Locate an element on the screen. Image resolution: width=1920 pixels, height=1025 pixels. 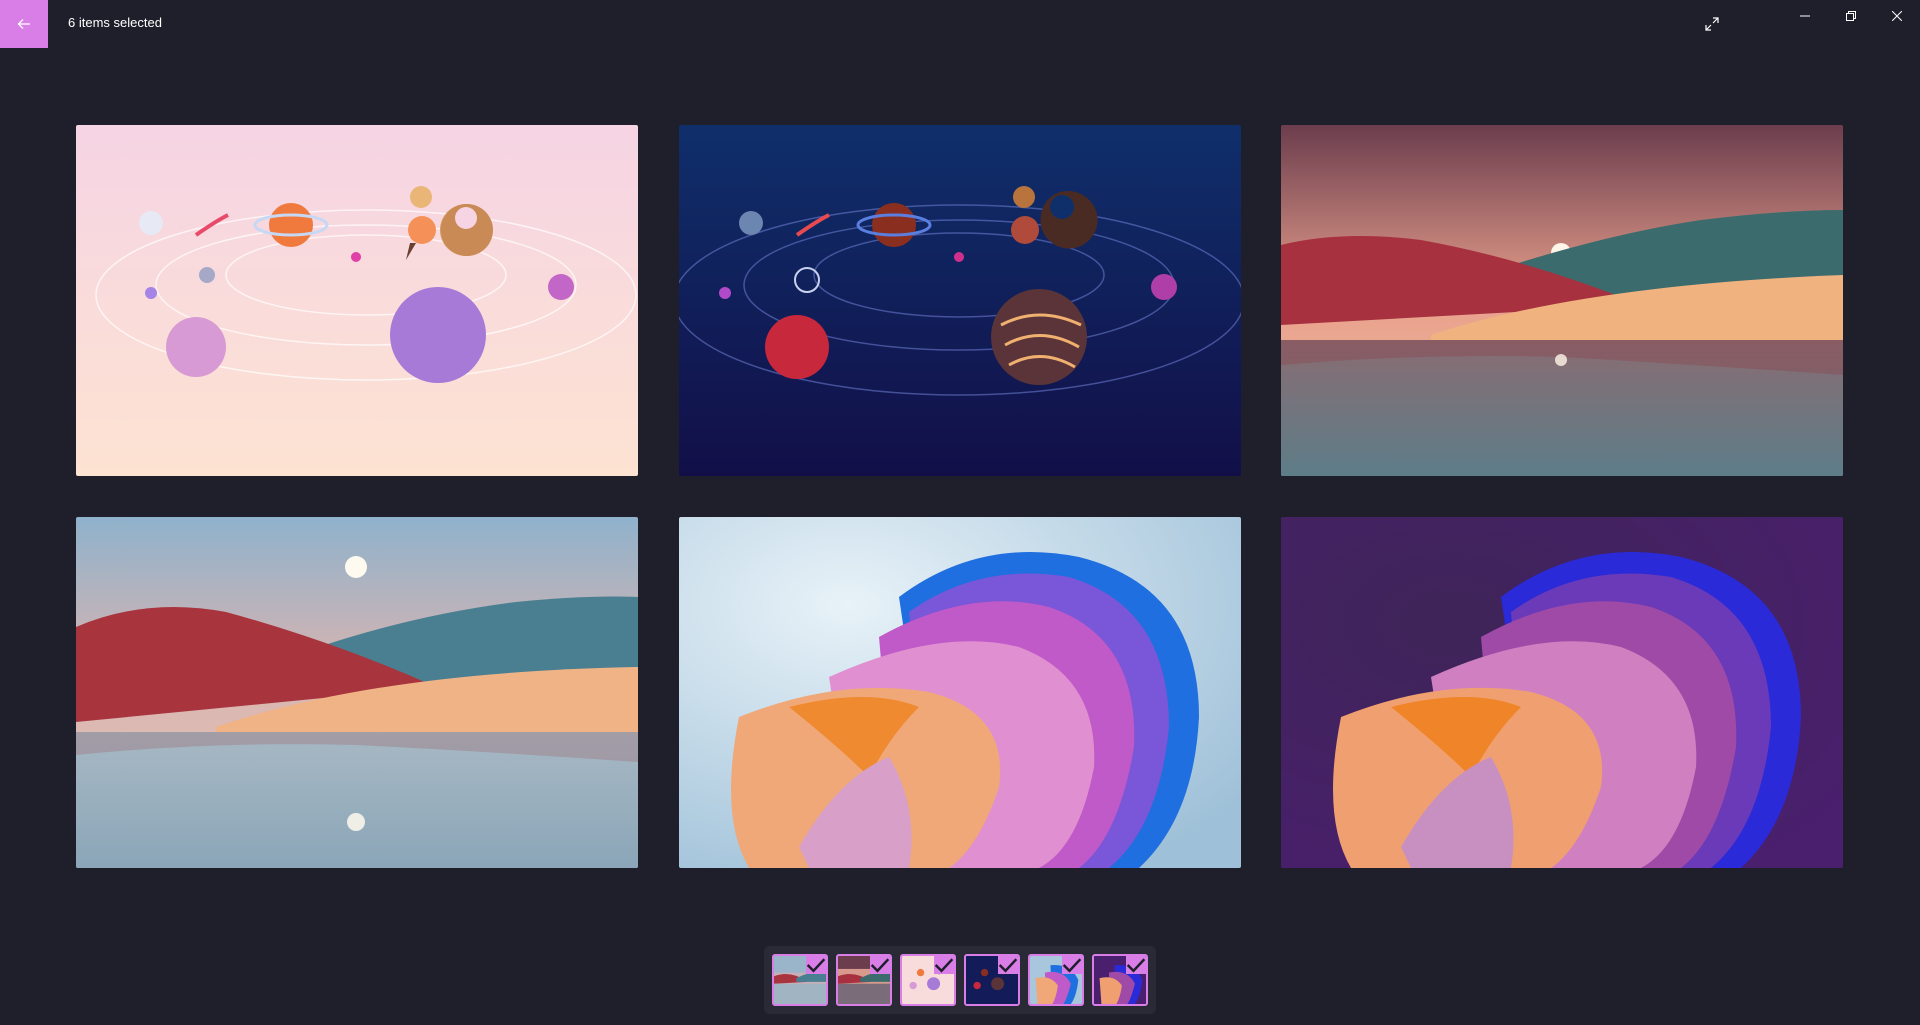
minimize-button is located at coordinates (1805, 16).